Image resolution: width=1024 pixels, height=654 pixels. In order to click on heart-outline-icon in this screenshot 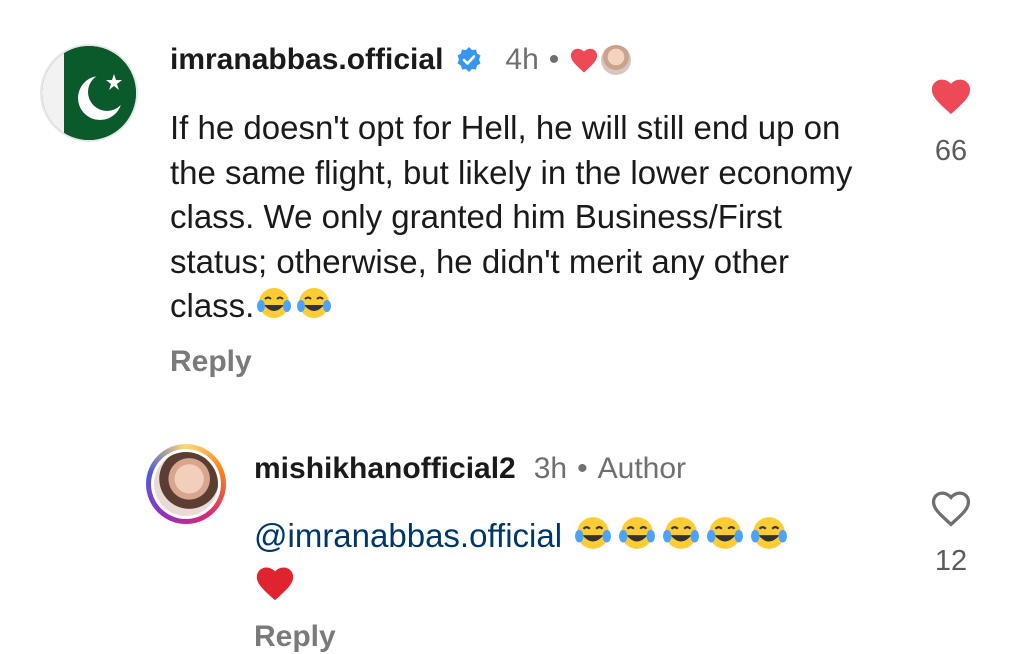, I will do `click(951, 508)`.